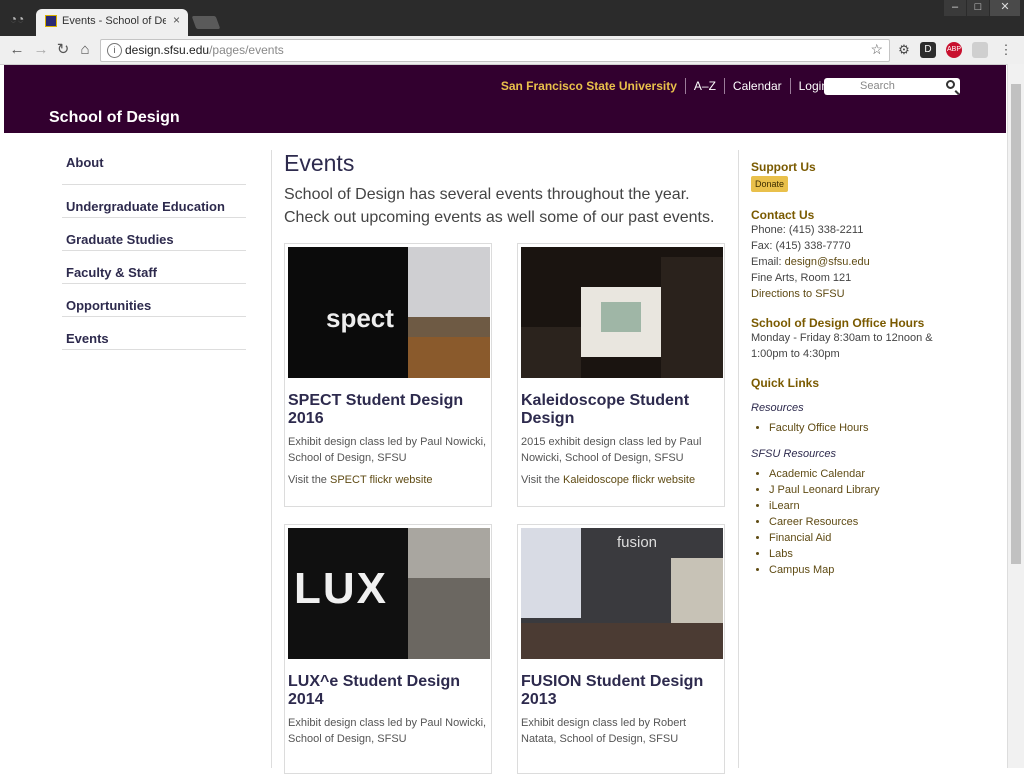  What do you see at coordinates (757, 86) in the screenshot?
I see `calendar-link: Calendar` at bounding box center [757, 86].